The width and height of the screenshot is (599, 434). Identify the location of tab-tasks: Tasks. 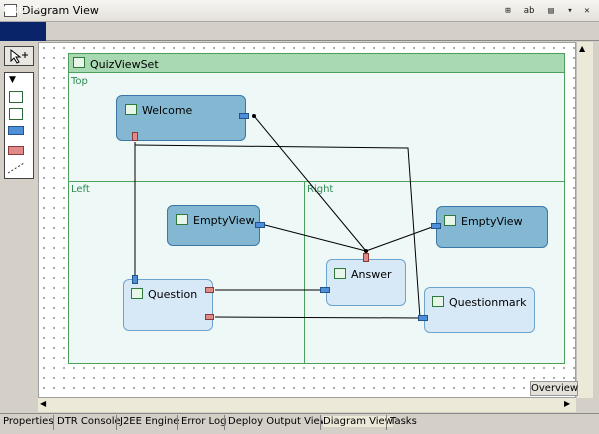
(403, 421).